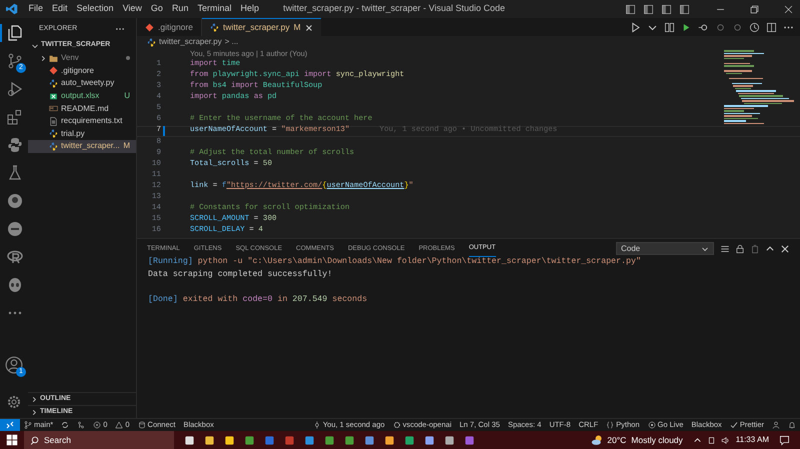 Image resolution: width=800 pixels, height=449 pixels. Describe the element at coordinates (15, 89) in the screenshot. I see `run-debug-icon` at that location.